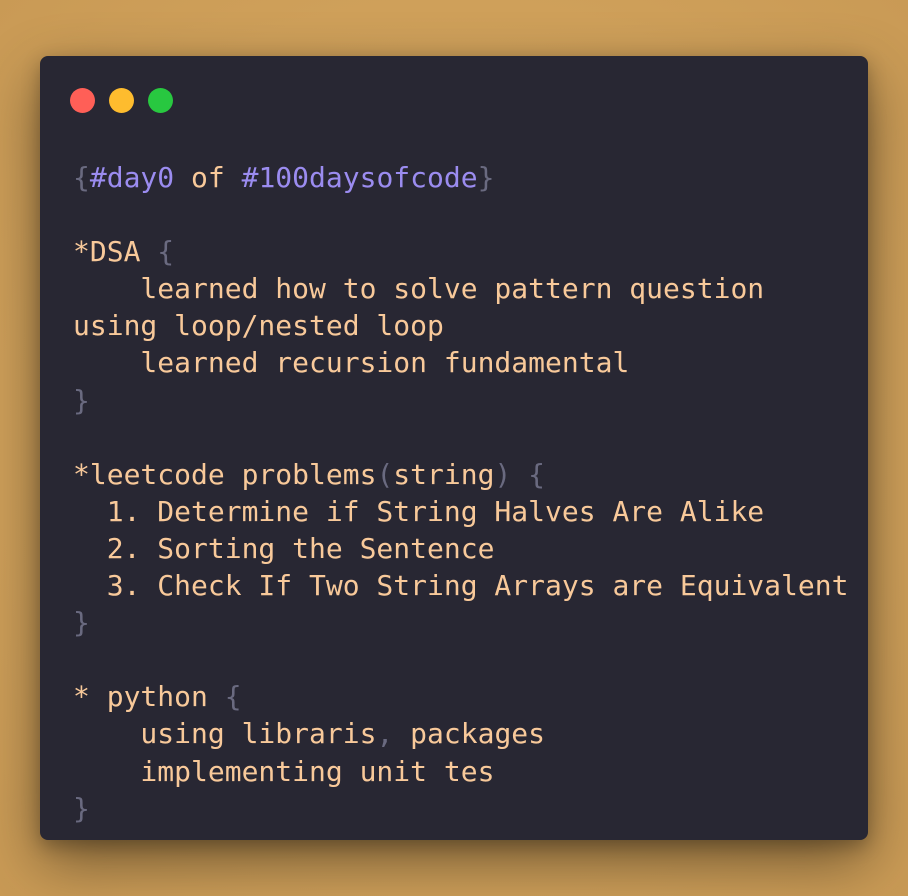 This screenshot has width=908, height=896. I want to click on code-line: 1. Determine if String Halves Are Alike, so click(460, 511).